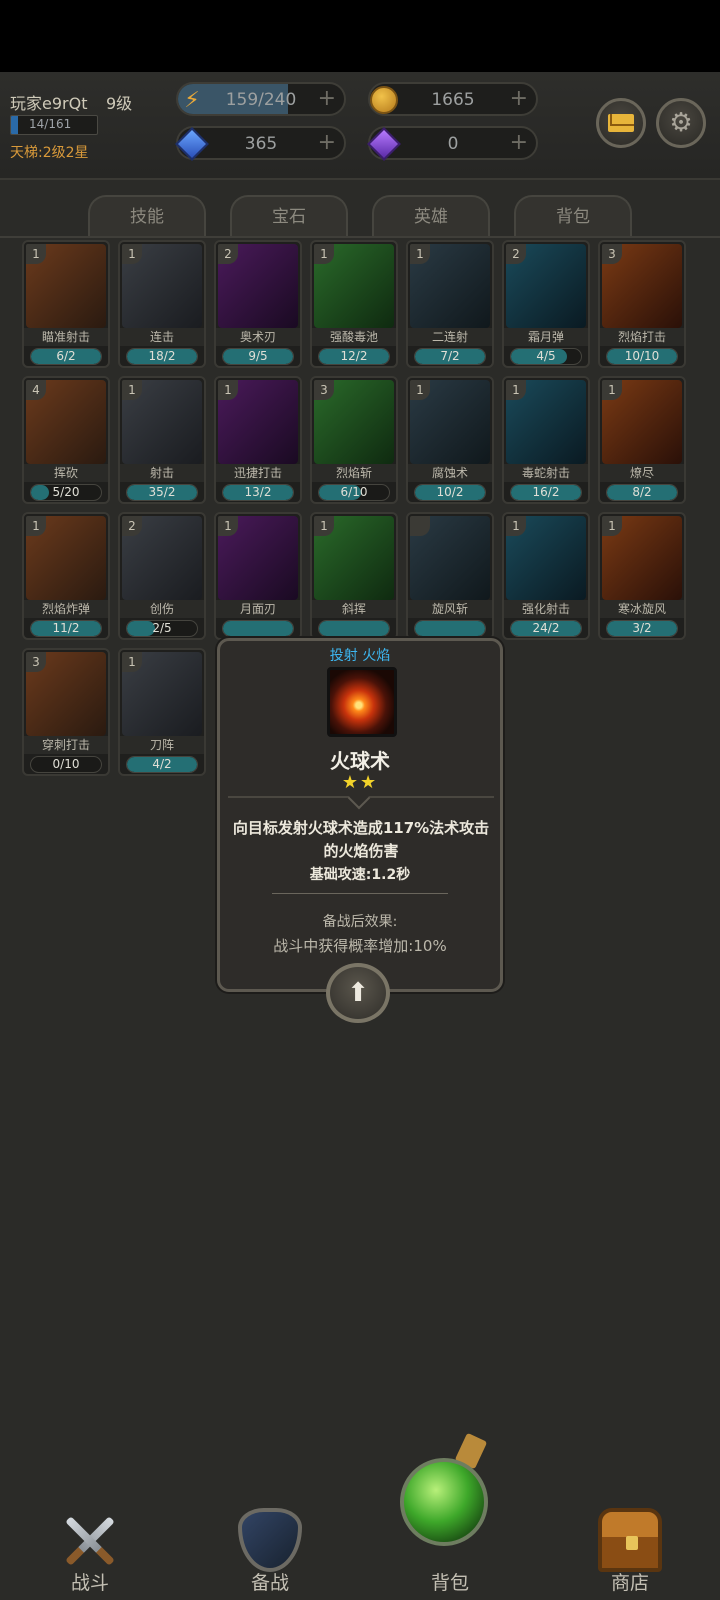  What do you see at coordinates (66, 712) in the screenshot?
I see `skill-card: 3 穿刺打击 0/10` at bounding box center [66, 712].